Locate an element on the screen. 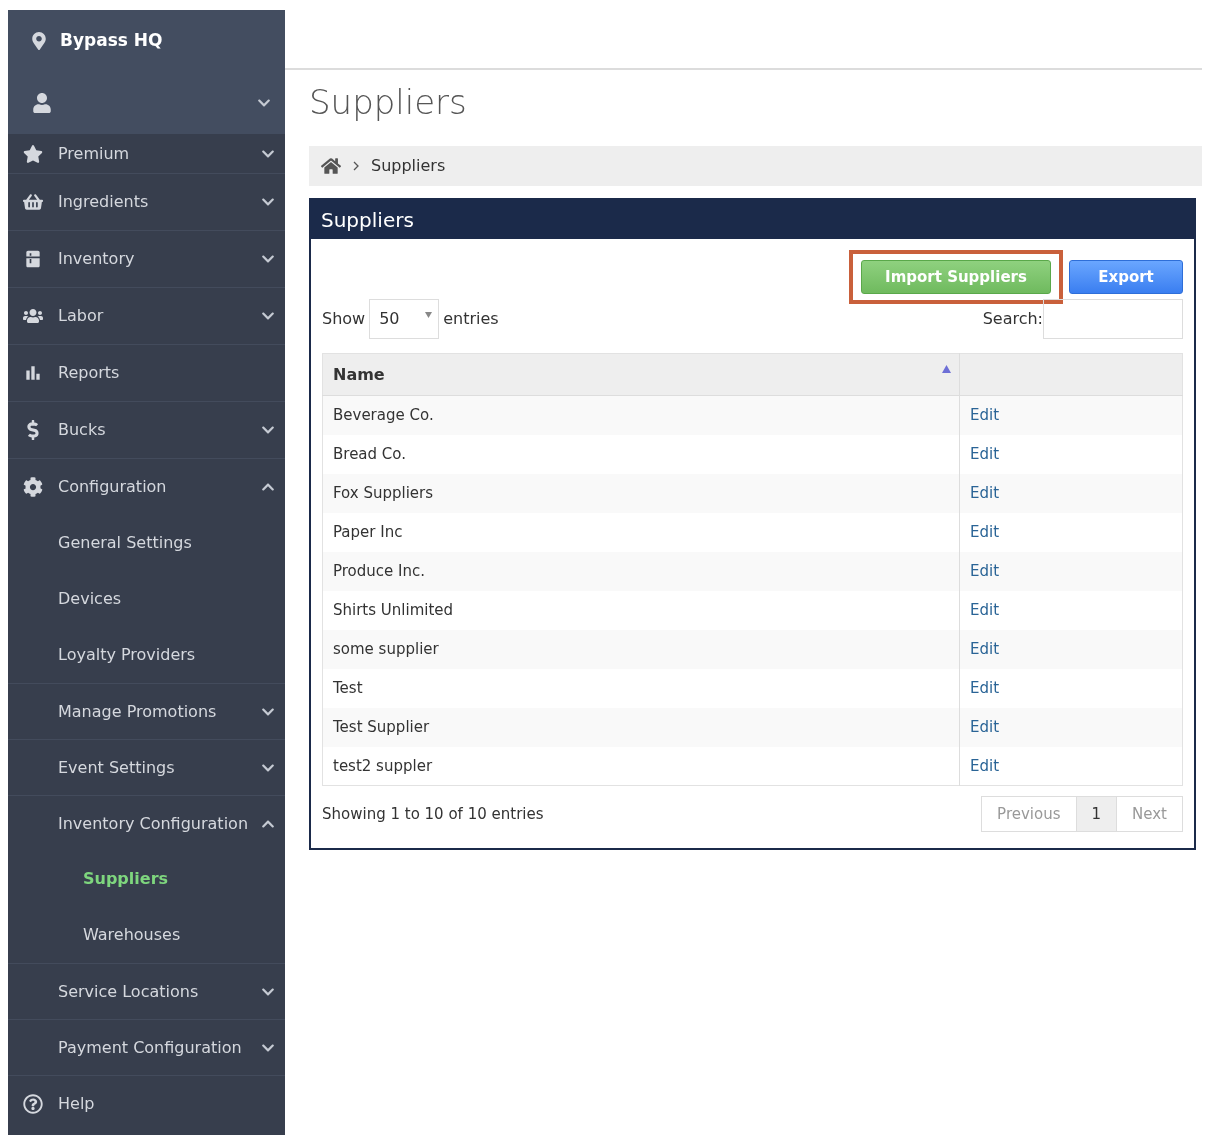  page-title: Suppliers is located at coordinates (388, 102).